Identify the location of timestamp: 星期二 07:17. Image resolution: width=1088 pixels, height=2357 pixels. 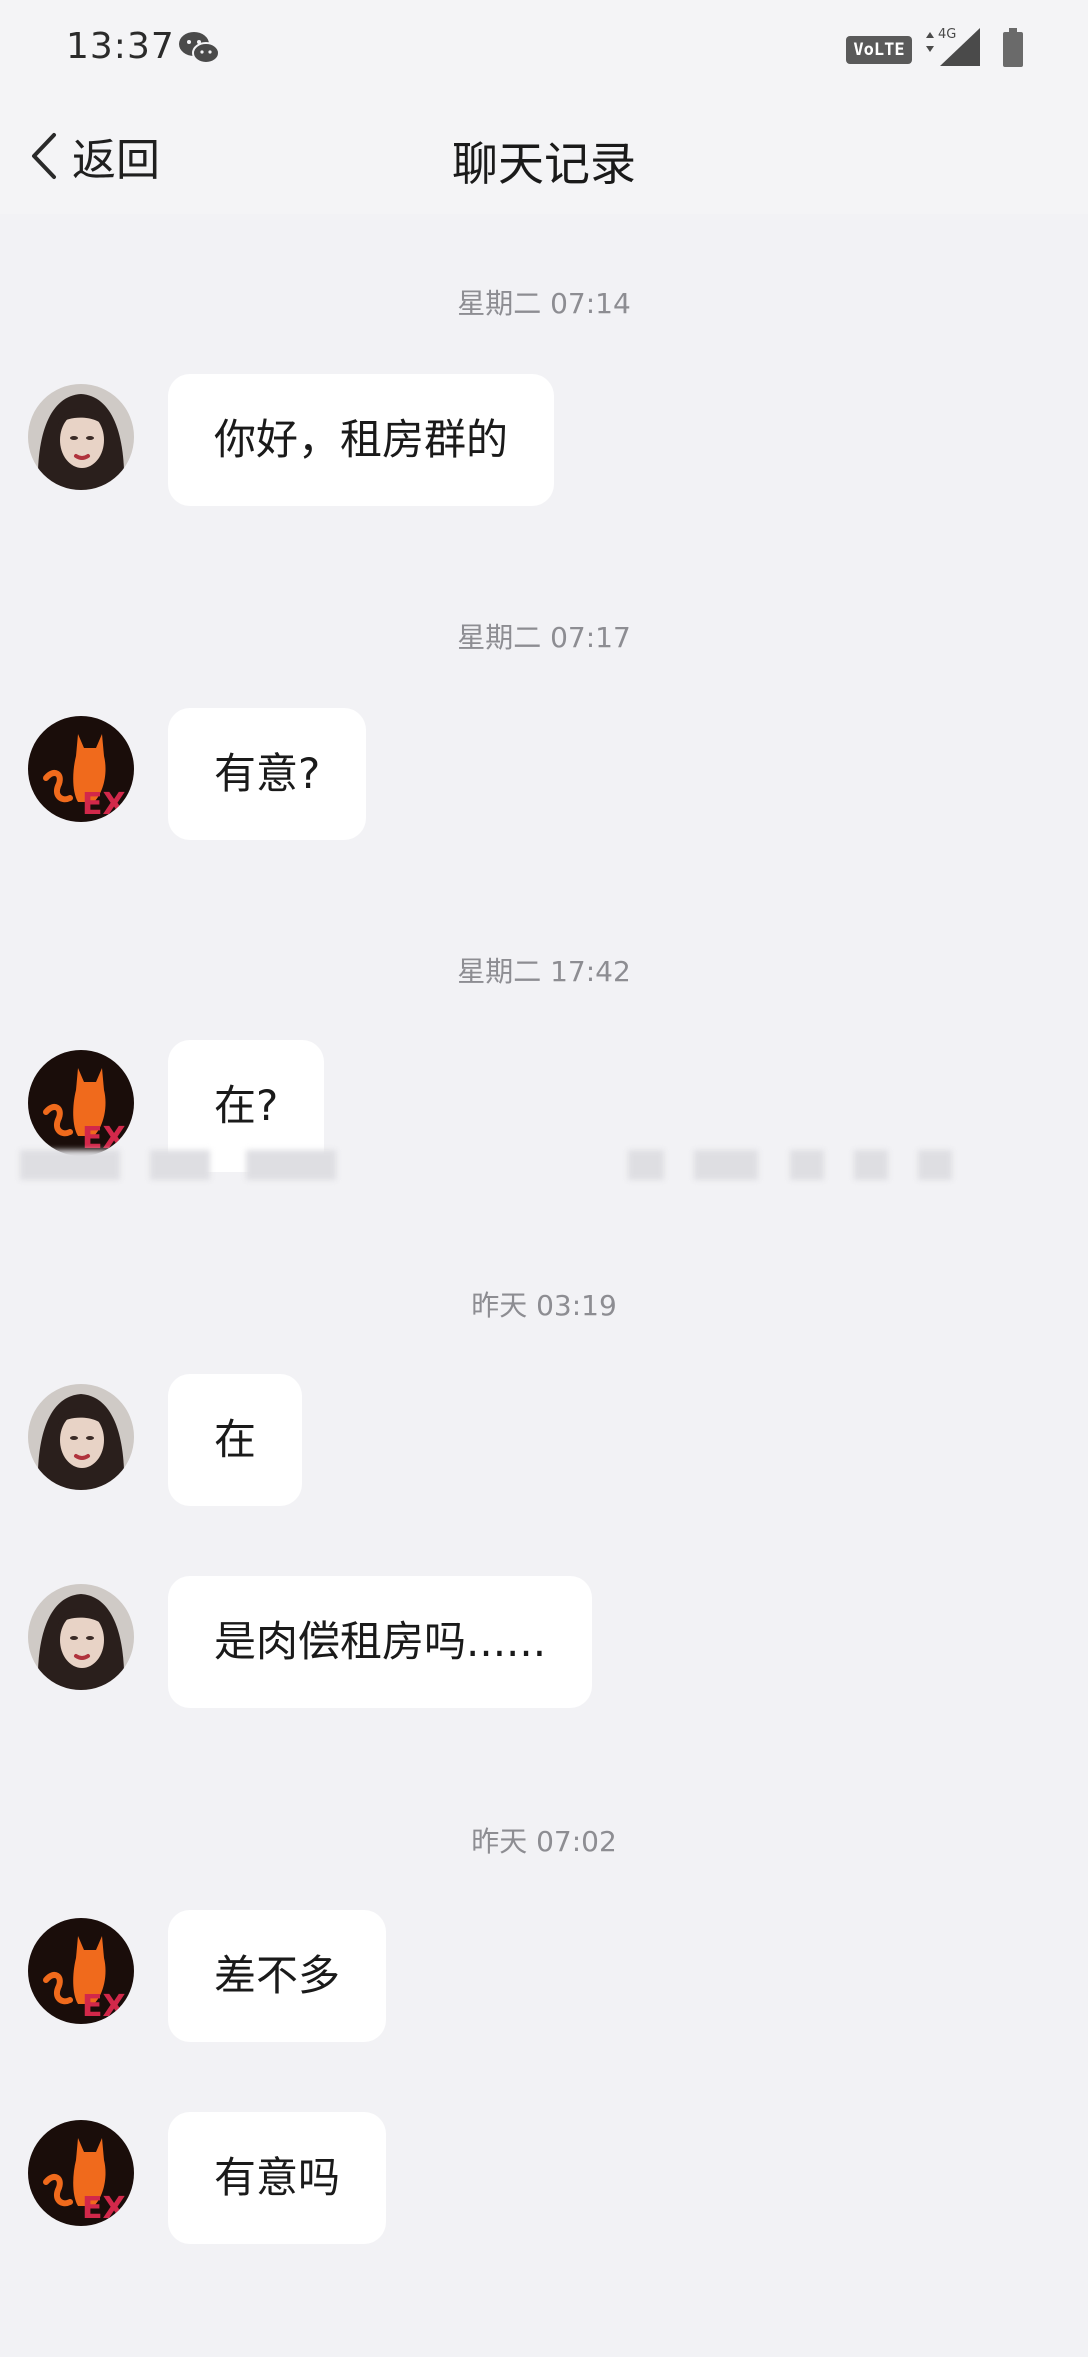
(544, 637).